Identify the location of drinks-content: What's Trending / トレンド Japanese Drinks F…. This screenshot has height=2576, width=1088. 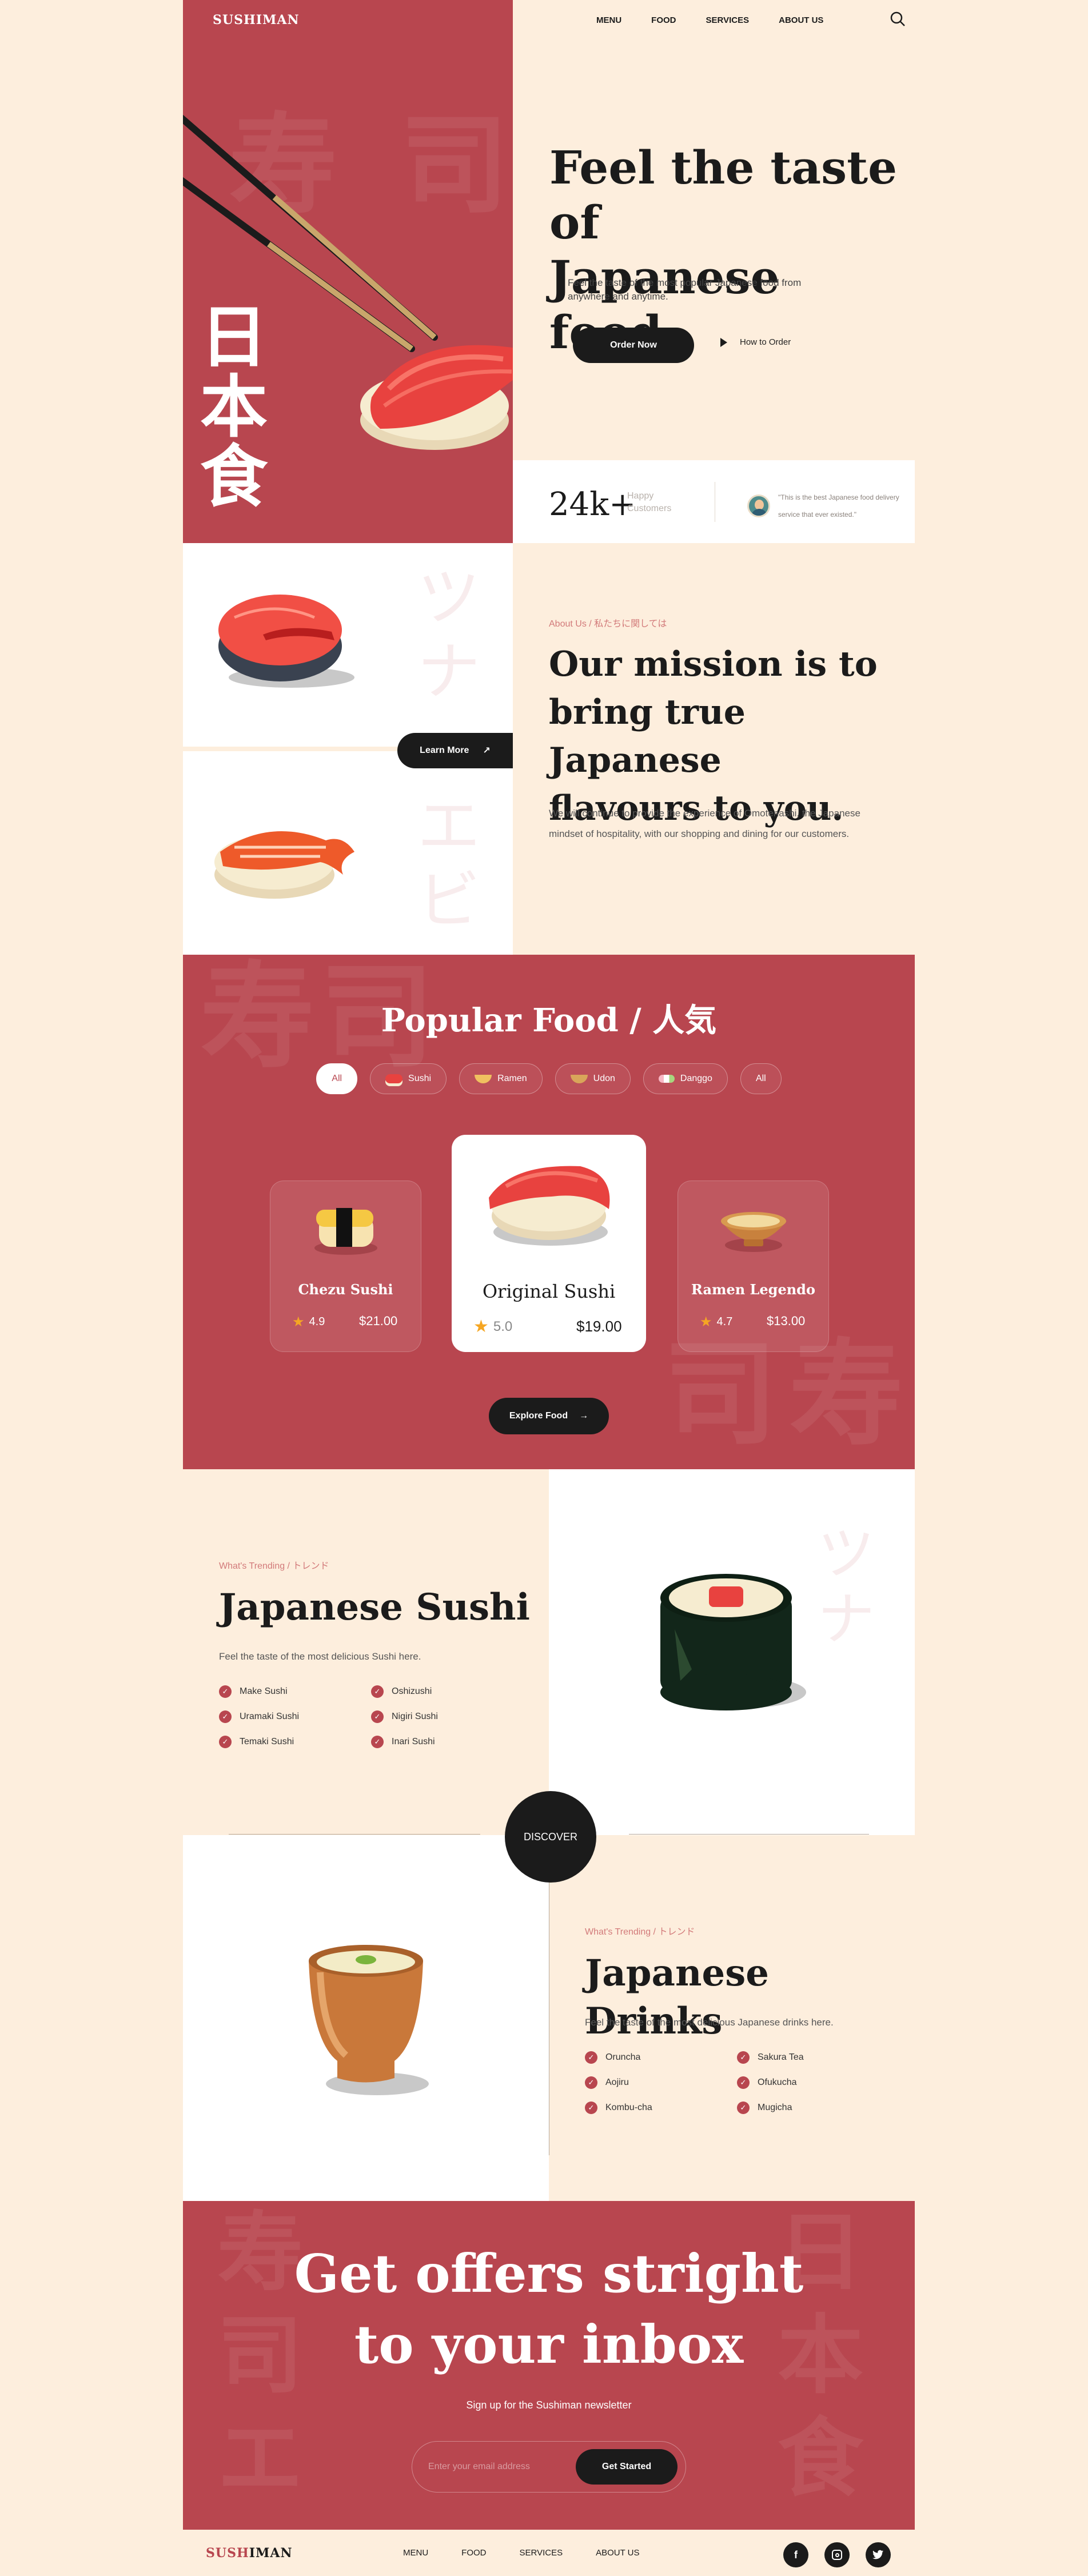
(732, 2018).